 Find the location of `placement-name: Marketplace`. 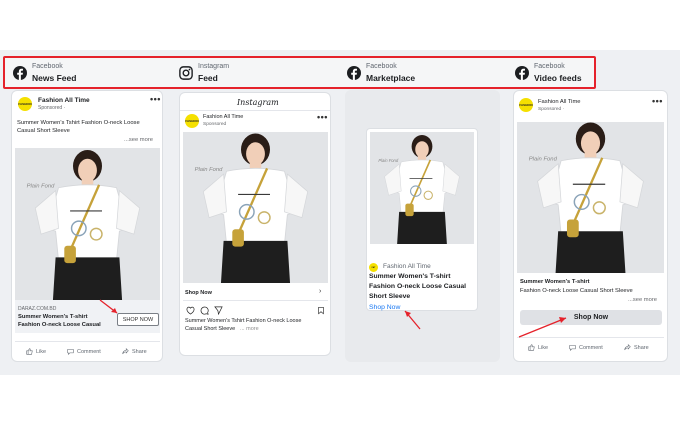

placement-name: Marketplace is located at coordinates (391, 78).